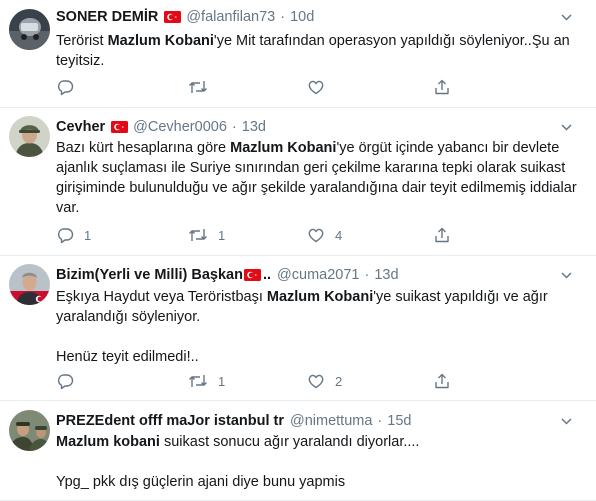  I want to click on text-fragment: Bazı kürt hesaplarına göre, so click(143, 148).